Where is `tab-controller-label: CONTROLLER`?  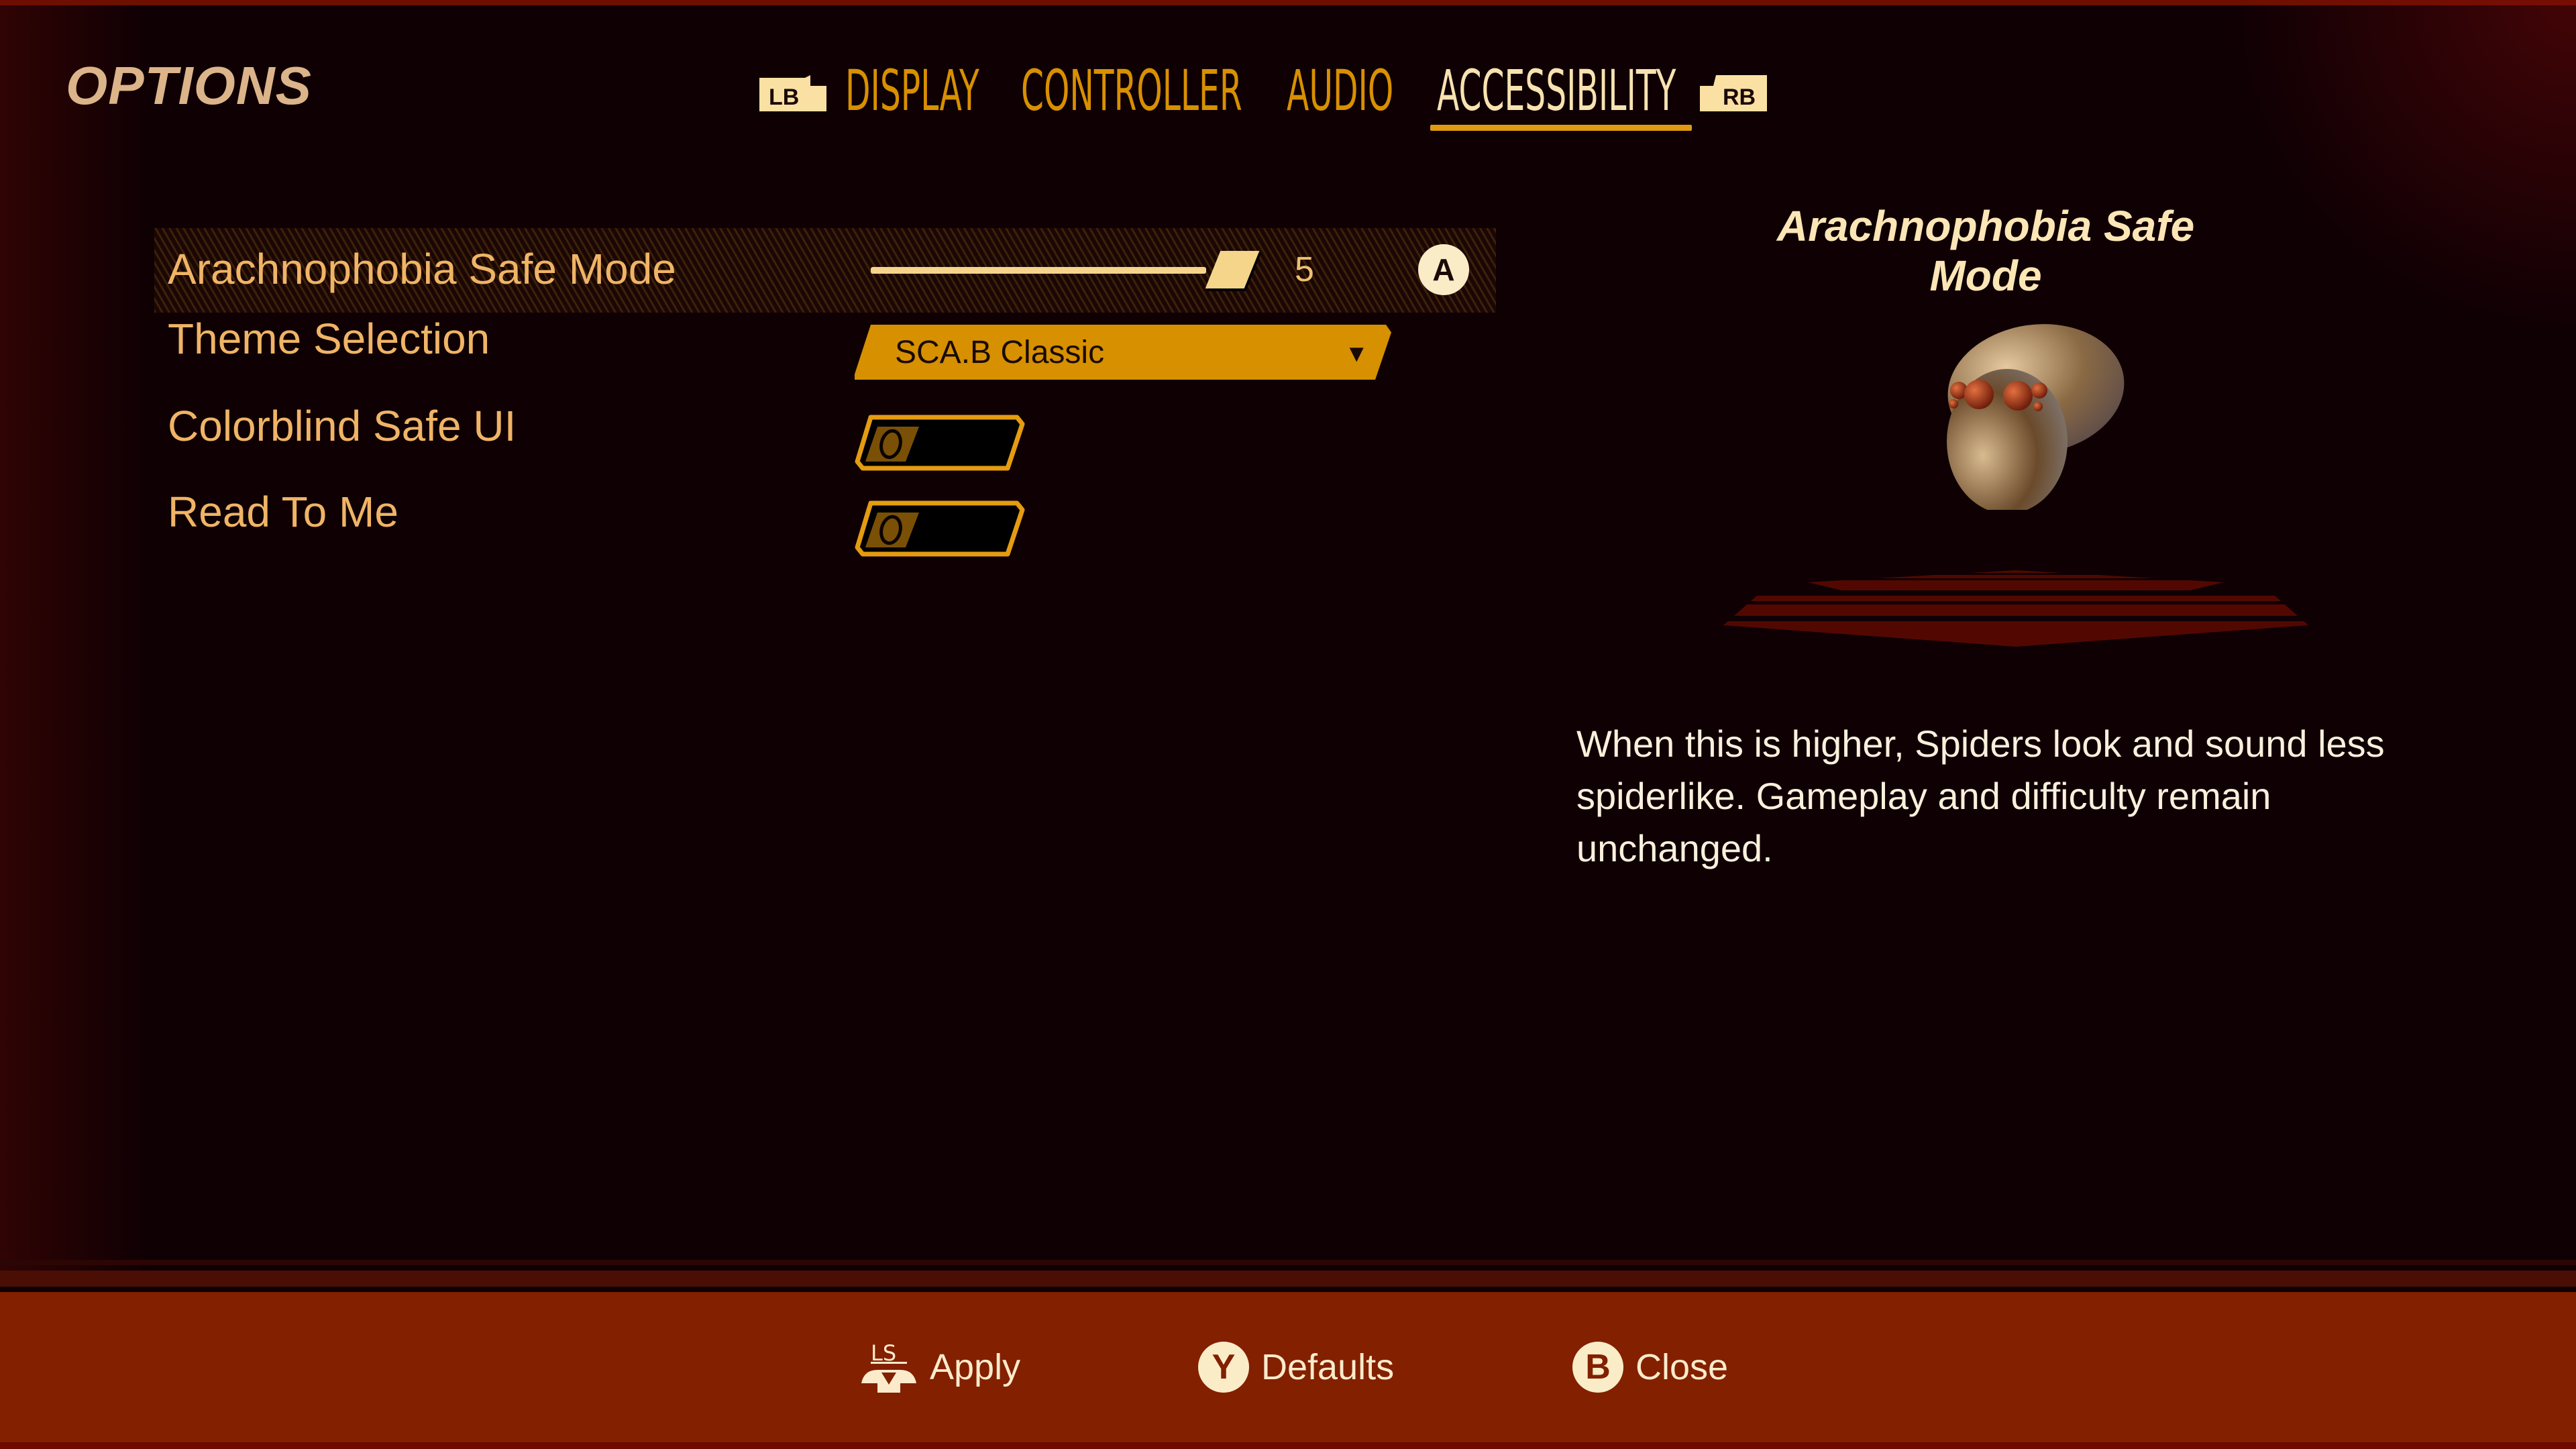 tab-controller-label: CONTROLLER is located at coordinates (1131, 90).